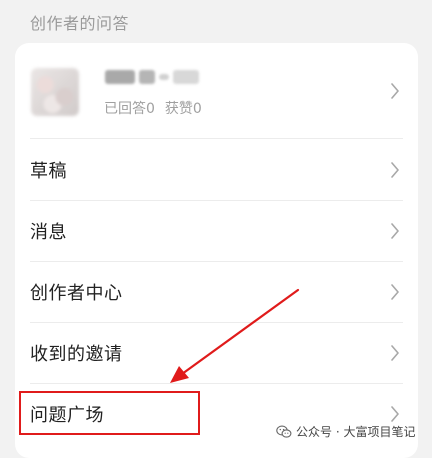 Image resolution: width=432 pixels, height=458 pixels. What do you see at coordinates (76, 293) in the screenshot?
I see `menu-item-label: 创作者中心` at bounding box center [76, 293].